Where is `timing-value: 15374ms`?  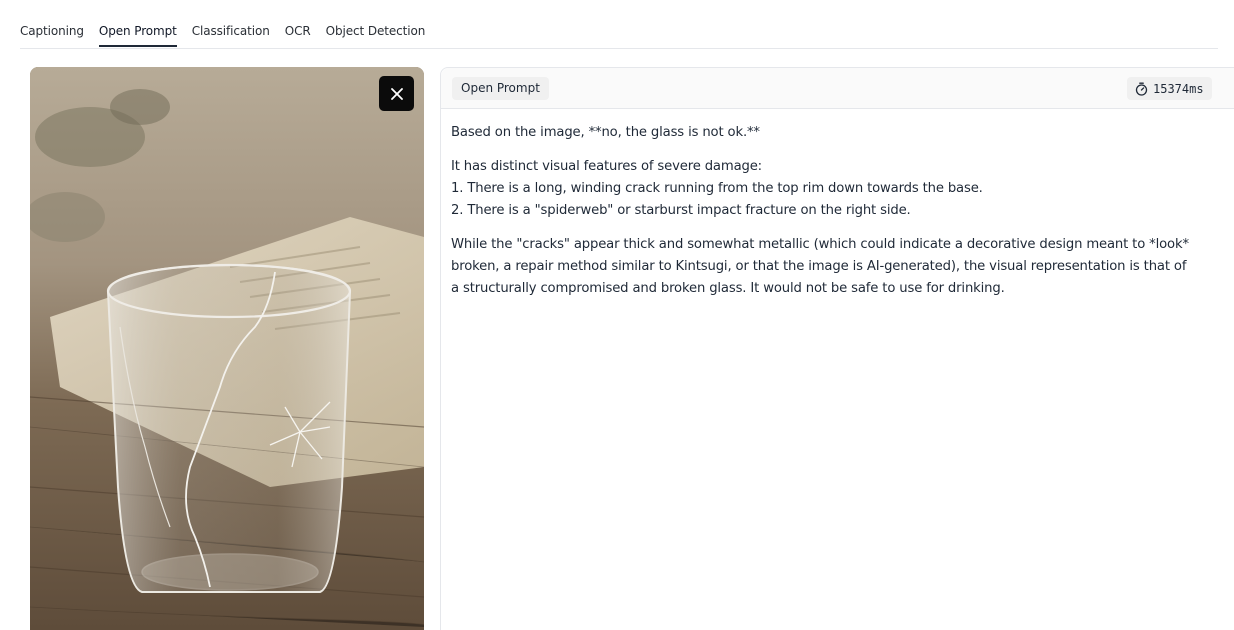
timing-value: 15374ms is located at coordinates (1178, 88).